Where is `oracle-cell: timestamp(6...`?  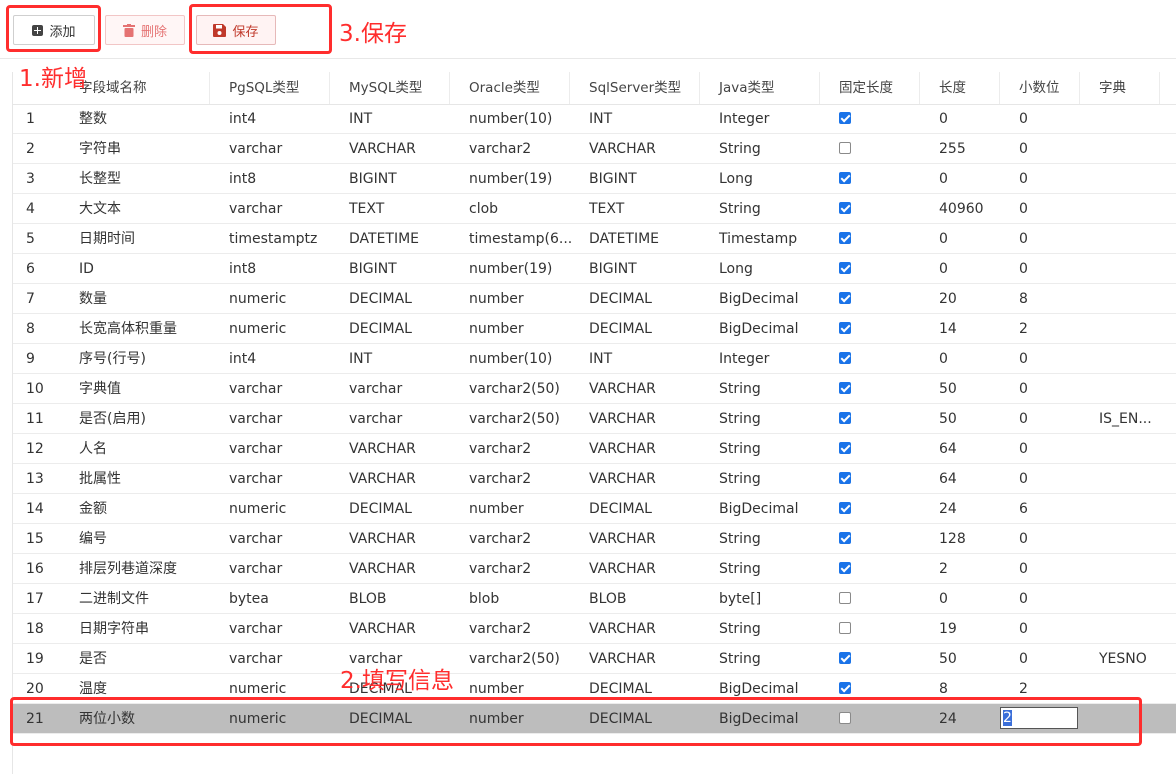 oracle-cell: timestamp(6... is located at coordinates (517, 239).